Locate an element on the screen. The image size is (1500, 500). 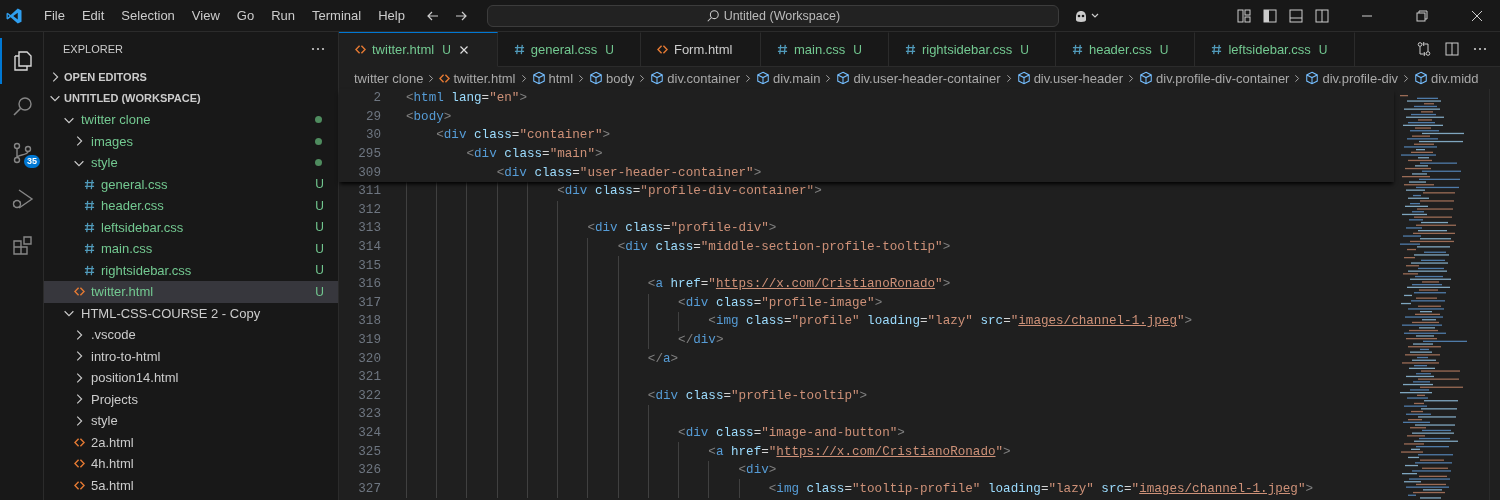
code-line: <div class="profile-tooltip"> is located at coordinates (757, 395).